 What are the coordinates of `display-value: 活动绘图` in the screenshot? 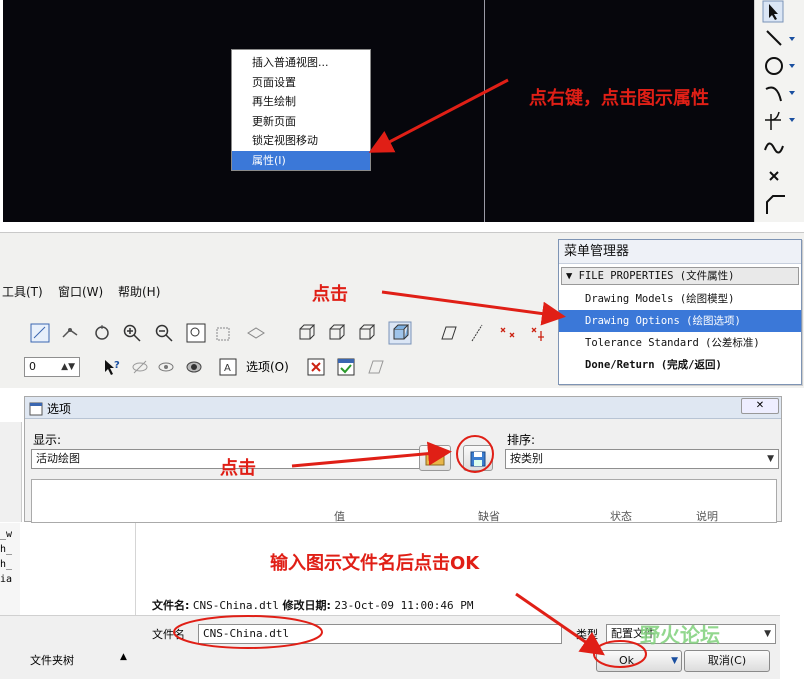 It's located at (58, 458).